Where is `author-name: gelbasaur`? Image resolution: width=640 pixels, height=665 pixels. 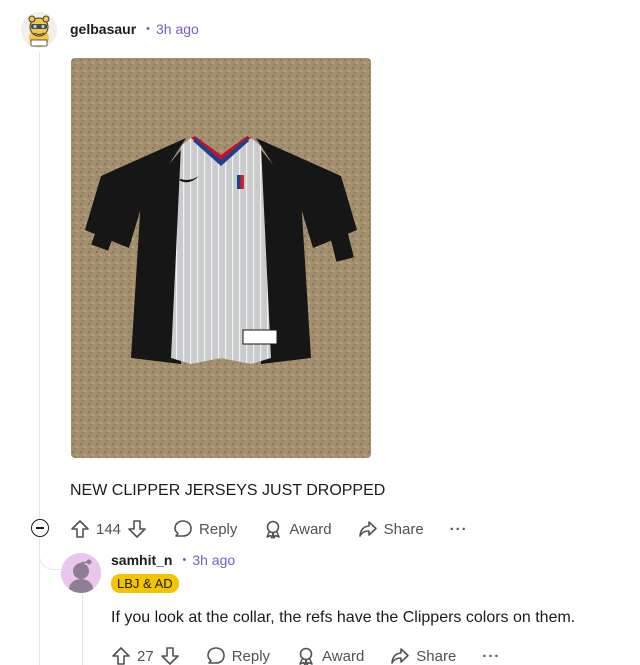
author-name: gelbasaur is located at coordinates (103, 29).